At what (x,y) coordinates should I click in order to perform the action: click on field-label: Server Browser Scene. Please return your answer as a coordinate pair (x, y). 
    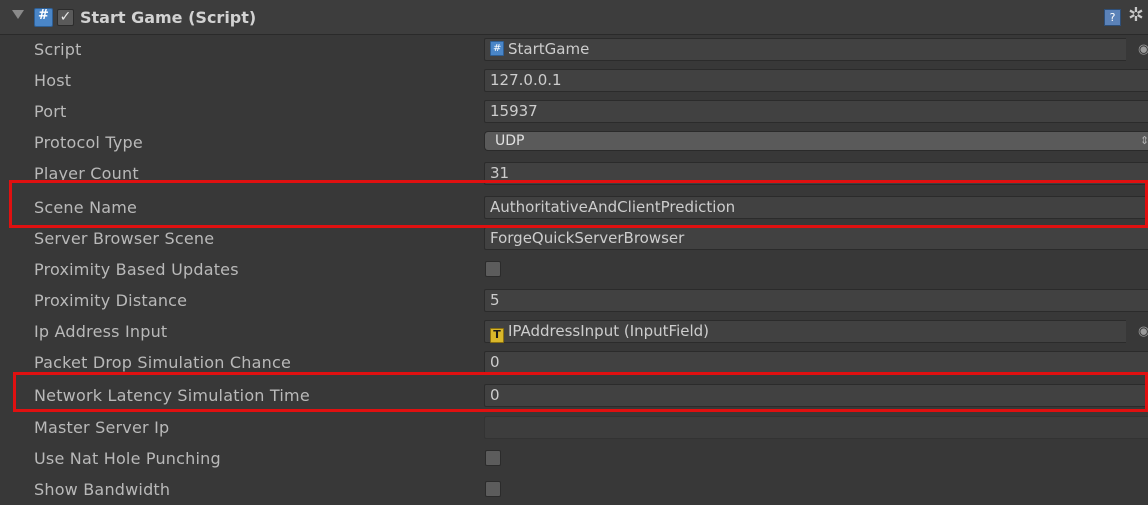
    Looking at the image, I should click on (124, 238).